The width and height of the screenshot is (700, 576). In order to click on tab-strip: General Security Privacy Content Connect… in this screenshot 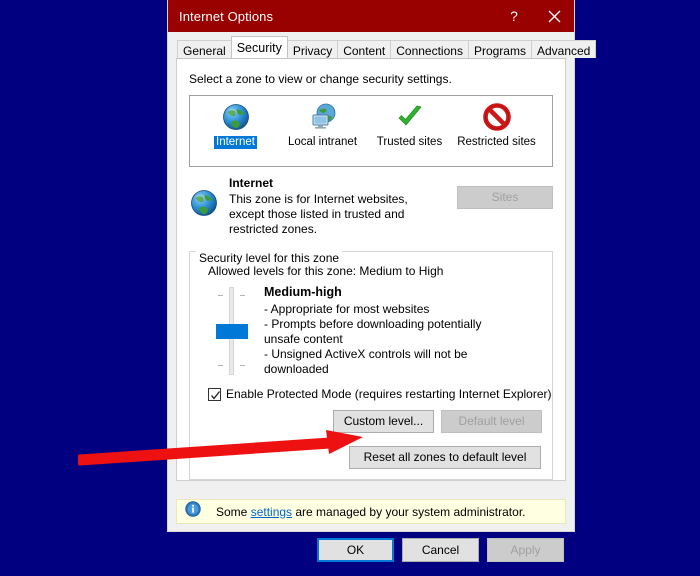, I will do `click(382, 45)`.